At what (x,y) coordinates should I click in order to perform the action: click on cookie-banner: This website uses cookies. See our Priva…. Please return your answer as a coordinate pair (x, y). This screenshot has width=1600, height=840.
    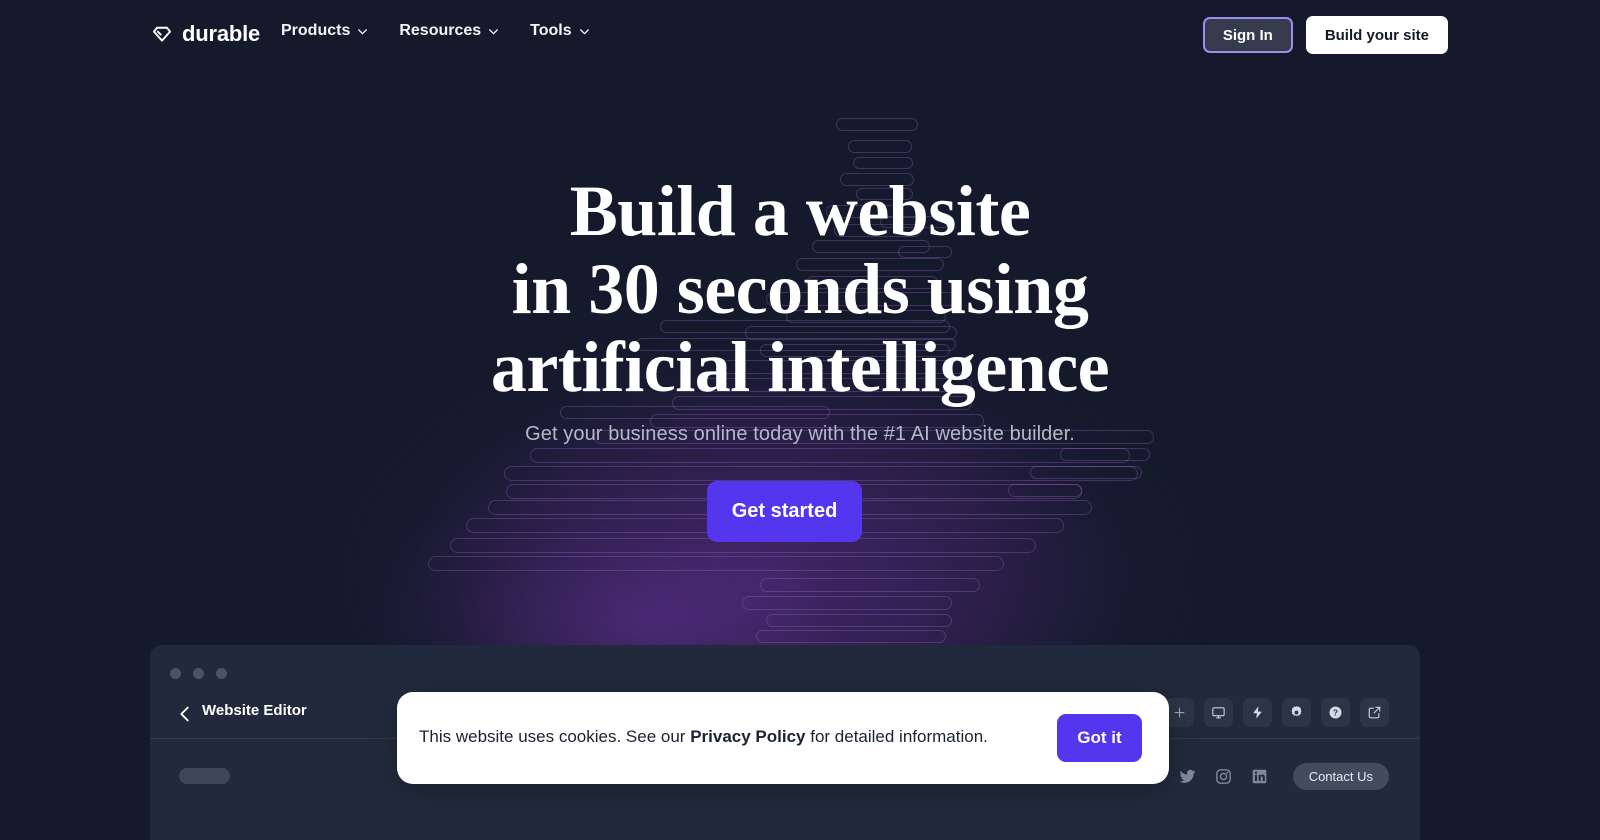
    Looking at the image, I should click on (783, 738).